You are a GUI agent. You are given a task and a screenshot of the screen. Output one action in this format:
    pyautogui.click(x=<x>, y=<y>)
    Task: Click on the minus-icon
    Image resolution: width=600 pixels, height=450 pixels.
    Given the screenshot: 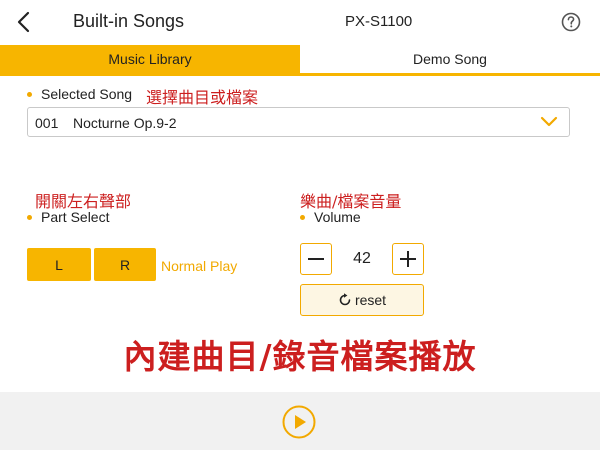 What is the action you would take?
    pyautogui.click(x=316, y=259)
    